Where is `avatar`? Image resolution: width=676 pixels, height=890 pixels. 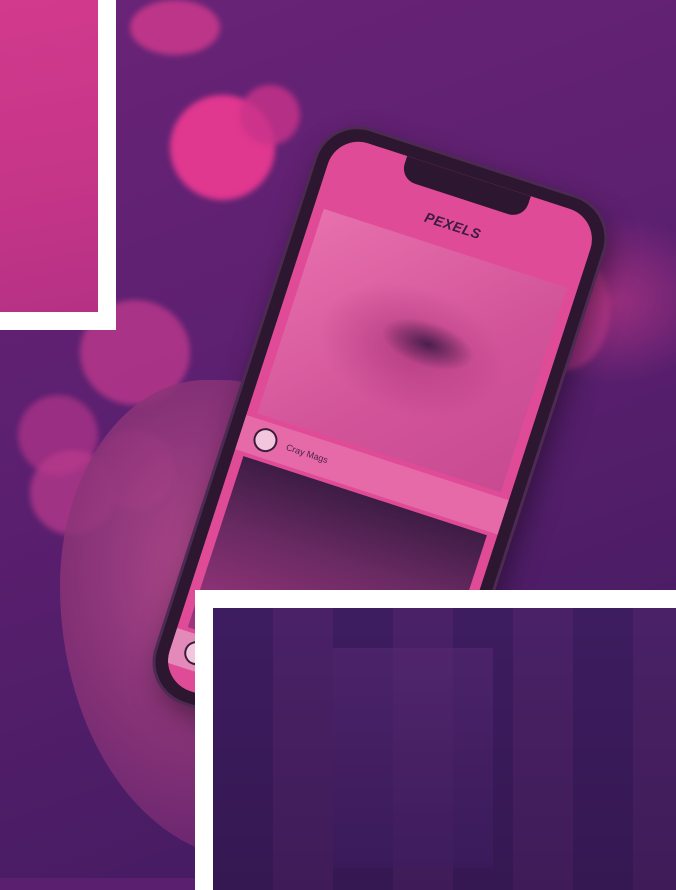 avatar is located at coordinates (265, 440).